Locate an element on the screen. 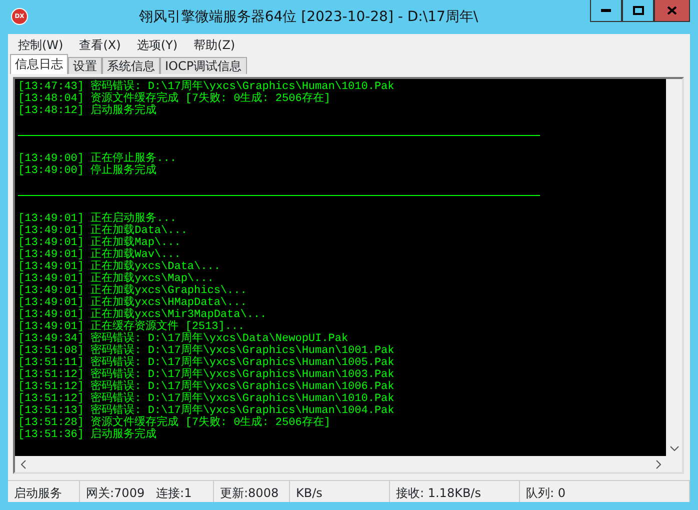  status-text: KB/s is located at coordinates (340, 491).